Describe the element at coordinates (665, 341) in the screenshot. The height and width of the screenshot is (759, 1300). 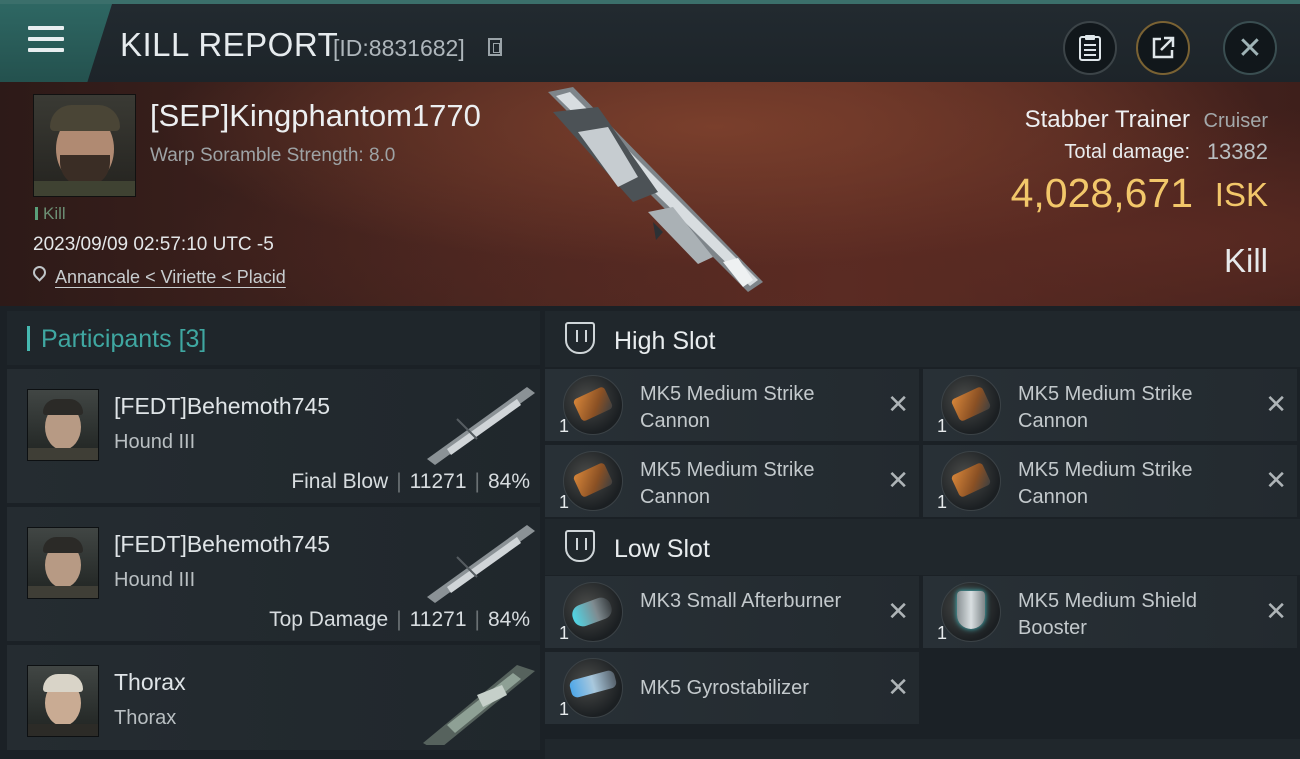
I see `high-slot-title: High Slot` at that location.